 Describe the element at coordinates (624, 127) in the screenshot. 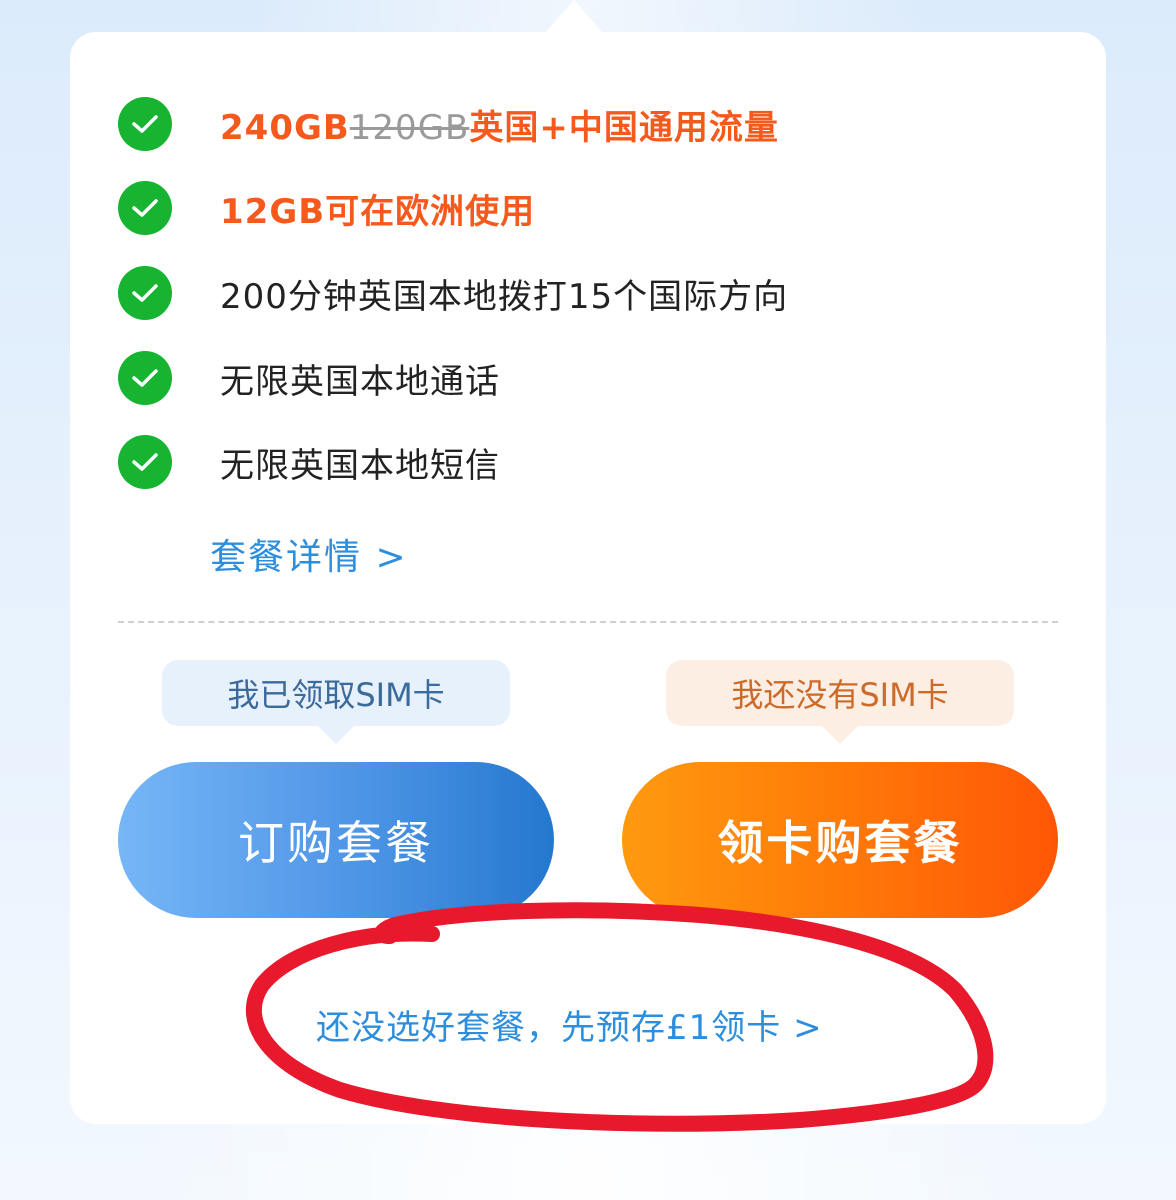

I see `feature-data-description: 英国+中国通用流量` at that location.